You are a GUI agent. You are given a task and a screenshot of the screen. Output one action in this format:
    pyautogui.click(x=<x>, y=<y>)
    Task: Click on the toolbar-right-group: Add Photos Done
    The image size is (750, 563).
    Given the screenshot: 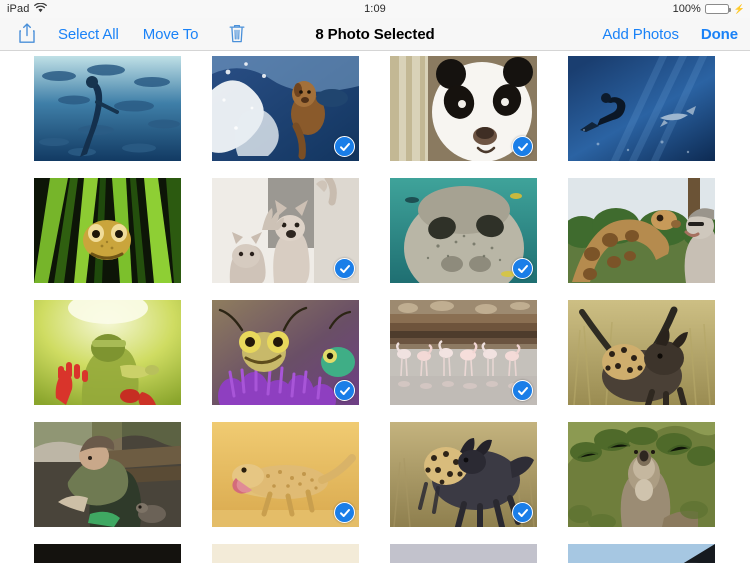 What is the action you would take?
    pyautogui.click(x=670, y=34)
    